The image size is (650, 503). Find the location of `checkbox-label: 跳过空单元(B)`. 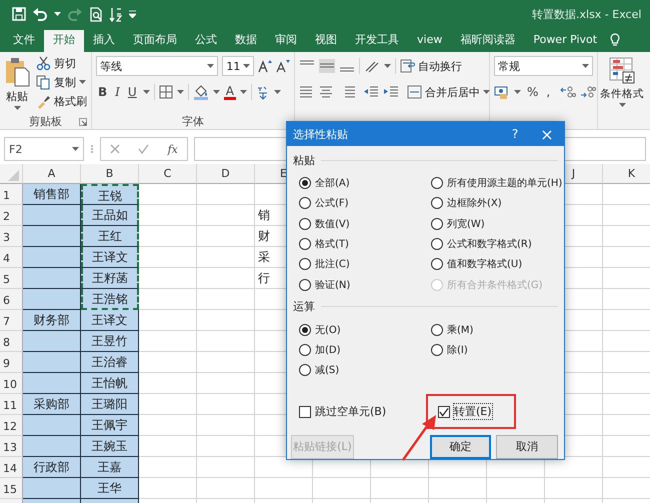

checkbox-label: 跳过空单元(B) is located at coordinates (350, 412).